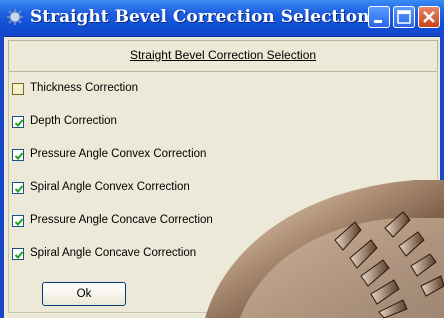  I want to click on spiral-angle-convex-checkbox, so click(18, 188).